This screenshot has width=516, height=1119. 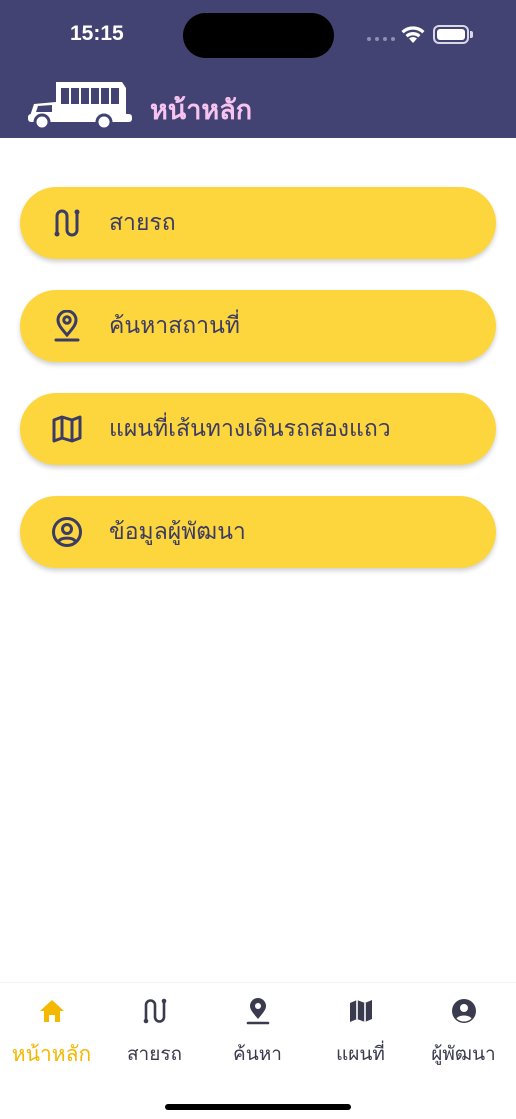 What do you see at coordinates (257, 1054) in the screenshot?
I see `tab-label: ค้นหา` at bounding box center [257, 1054].